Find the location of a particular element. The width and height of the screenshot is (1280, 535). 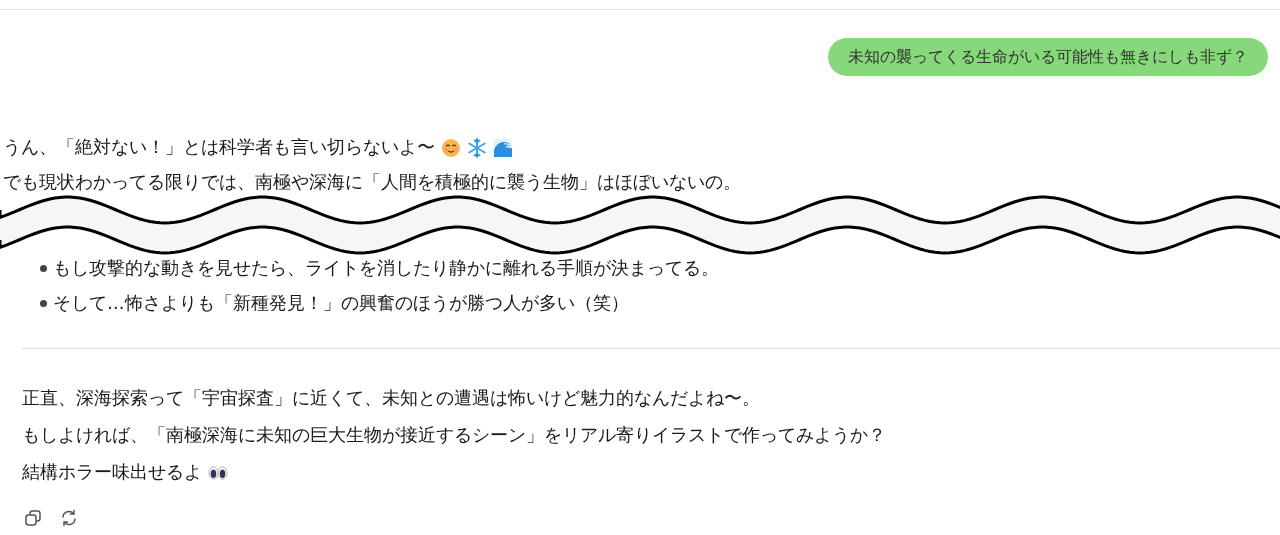

copy-button is located at coordinates (33, 518).